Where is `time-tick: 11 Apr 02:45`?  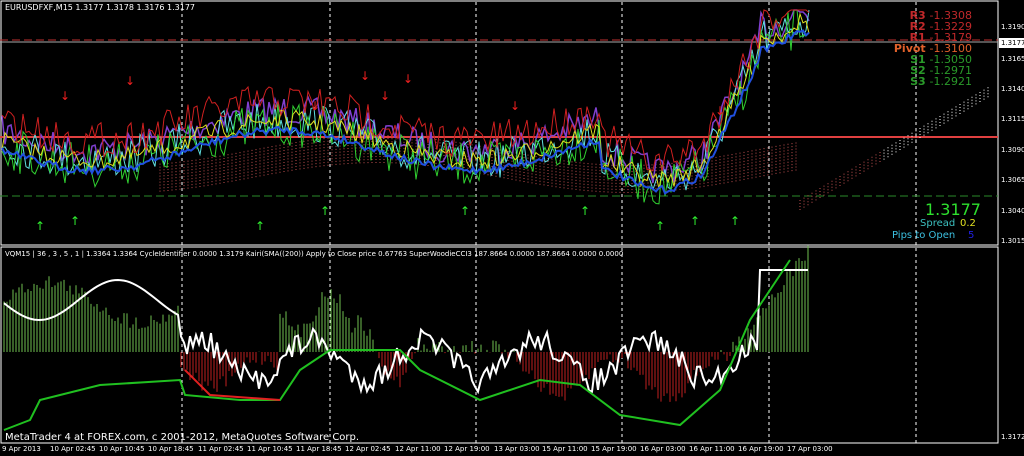
time-tick: 11 Apr 02:45 is located at coordinates (221, 449).